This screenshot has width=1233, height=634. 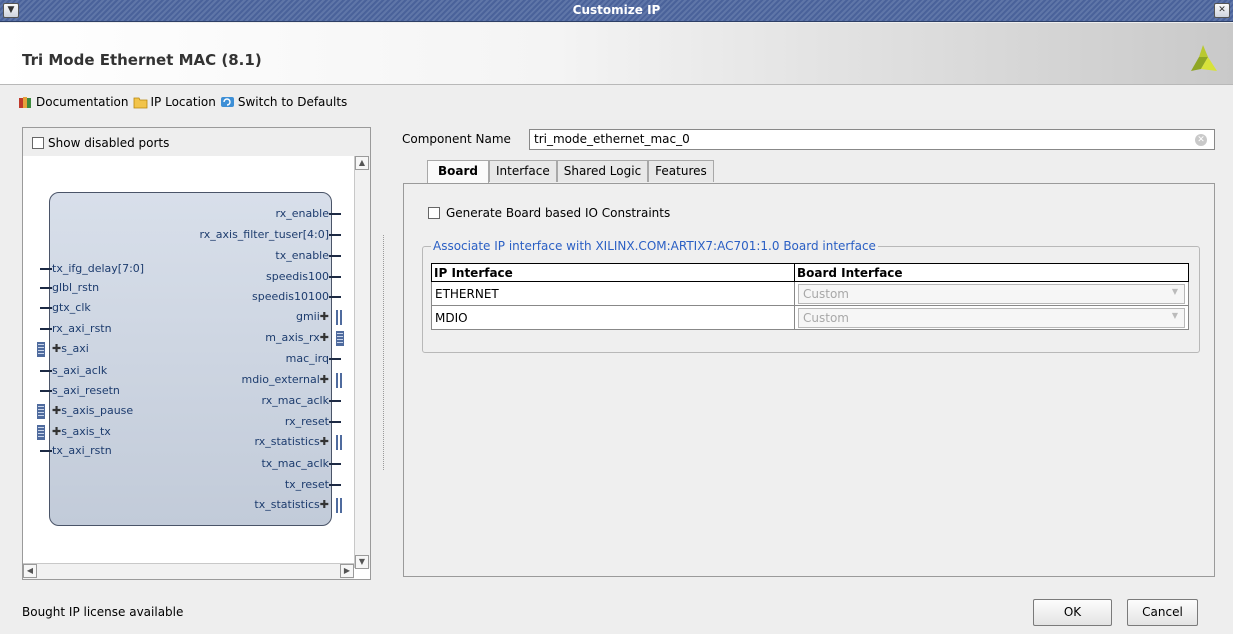 What do you see at coordinates (80, 391) in the screenshot?
I see `port-s-axi-resetn: s_axi_resetn` at bounding box center [80, 391].